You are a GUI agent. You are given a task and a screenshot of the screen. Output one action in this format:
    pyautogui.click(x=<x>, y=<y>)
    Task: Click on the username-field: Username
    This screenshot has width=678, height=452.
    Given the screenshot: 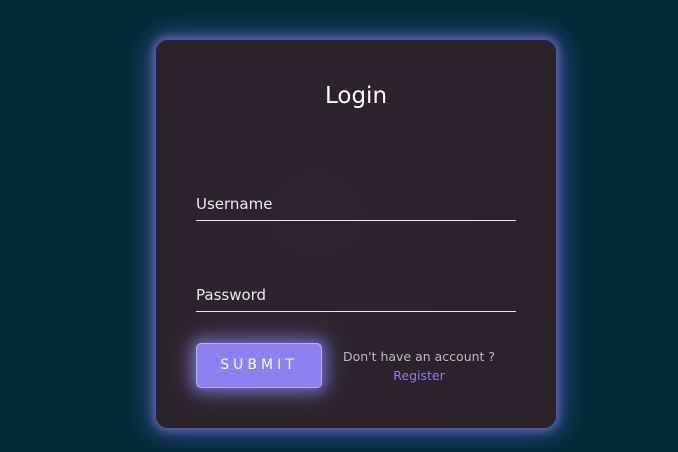 What is the action you would take?
    pyautogui.click(x=358, y=204)
    